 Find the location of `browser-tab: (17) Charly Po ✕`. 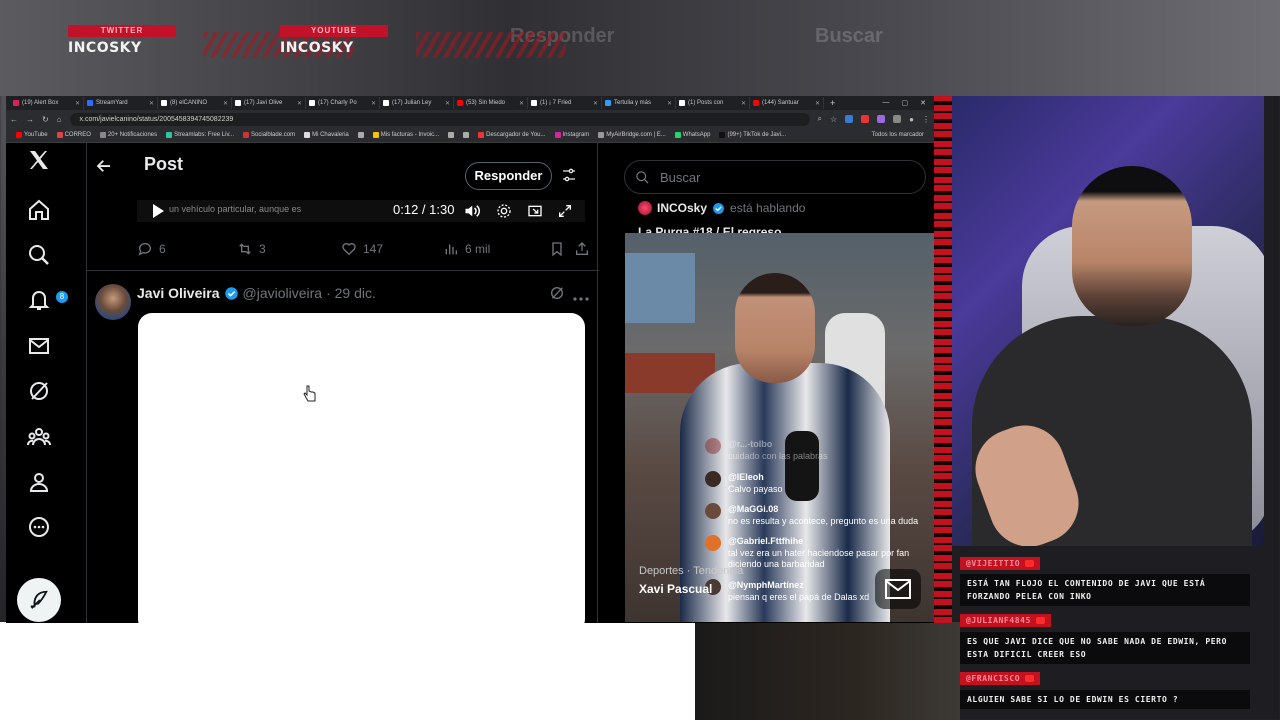

browser-tab: (17) Charly Po ✕ is located at coordinates (343, 103).